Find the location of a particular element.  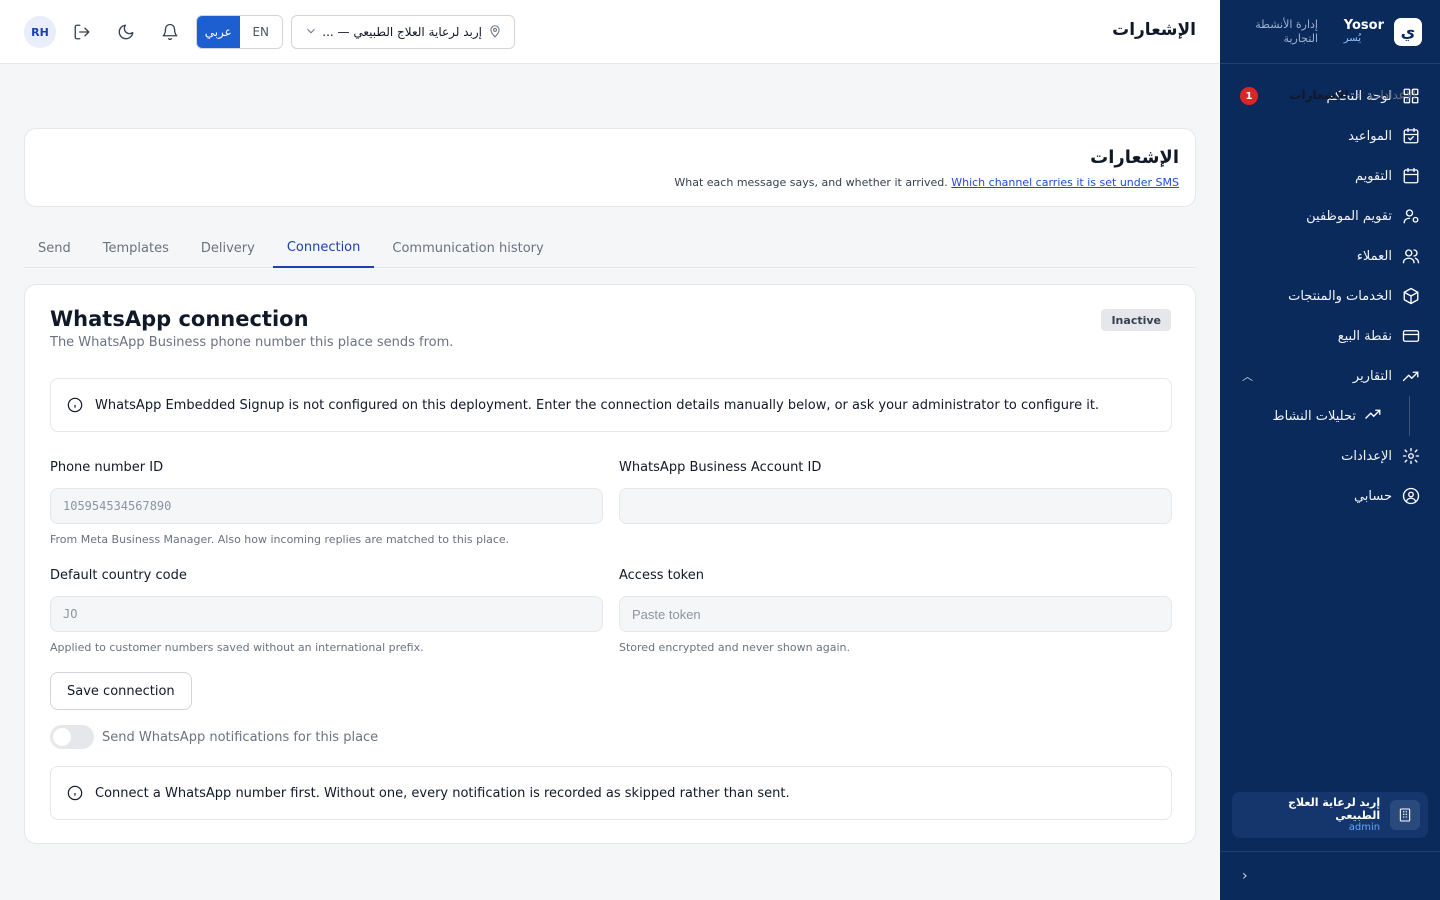

sidebar-item-customers: العملاء is located at coordinates (1330, 256).